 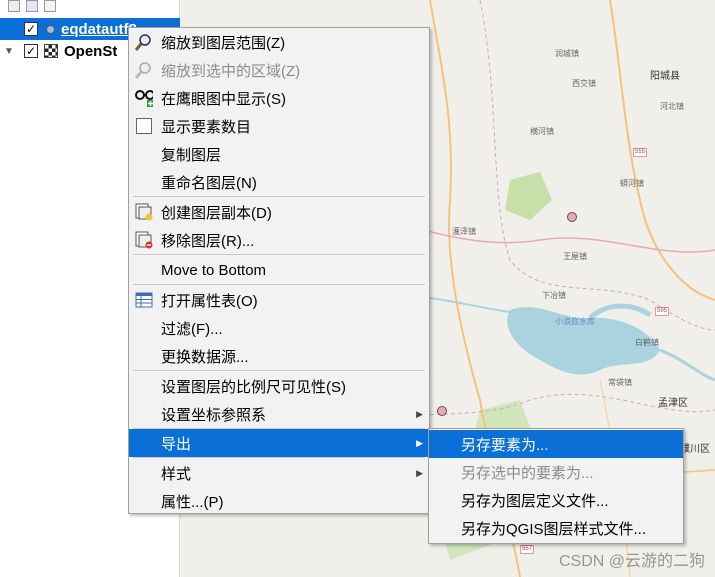 What do you see at coordinates (14, 6) in the screenshot?
I see `add-group-icon` at bounding box center [14, 6].